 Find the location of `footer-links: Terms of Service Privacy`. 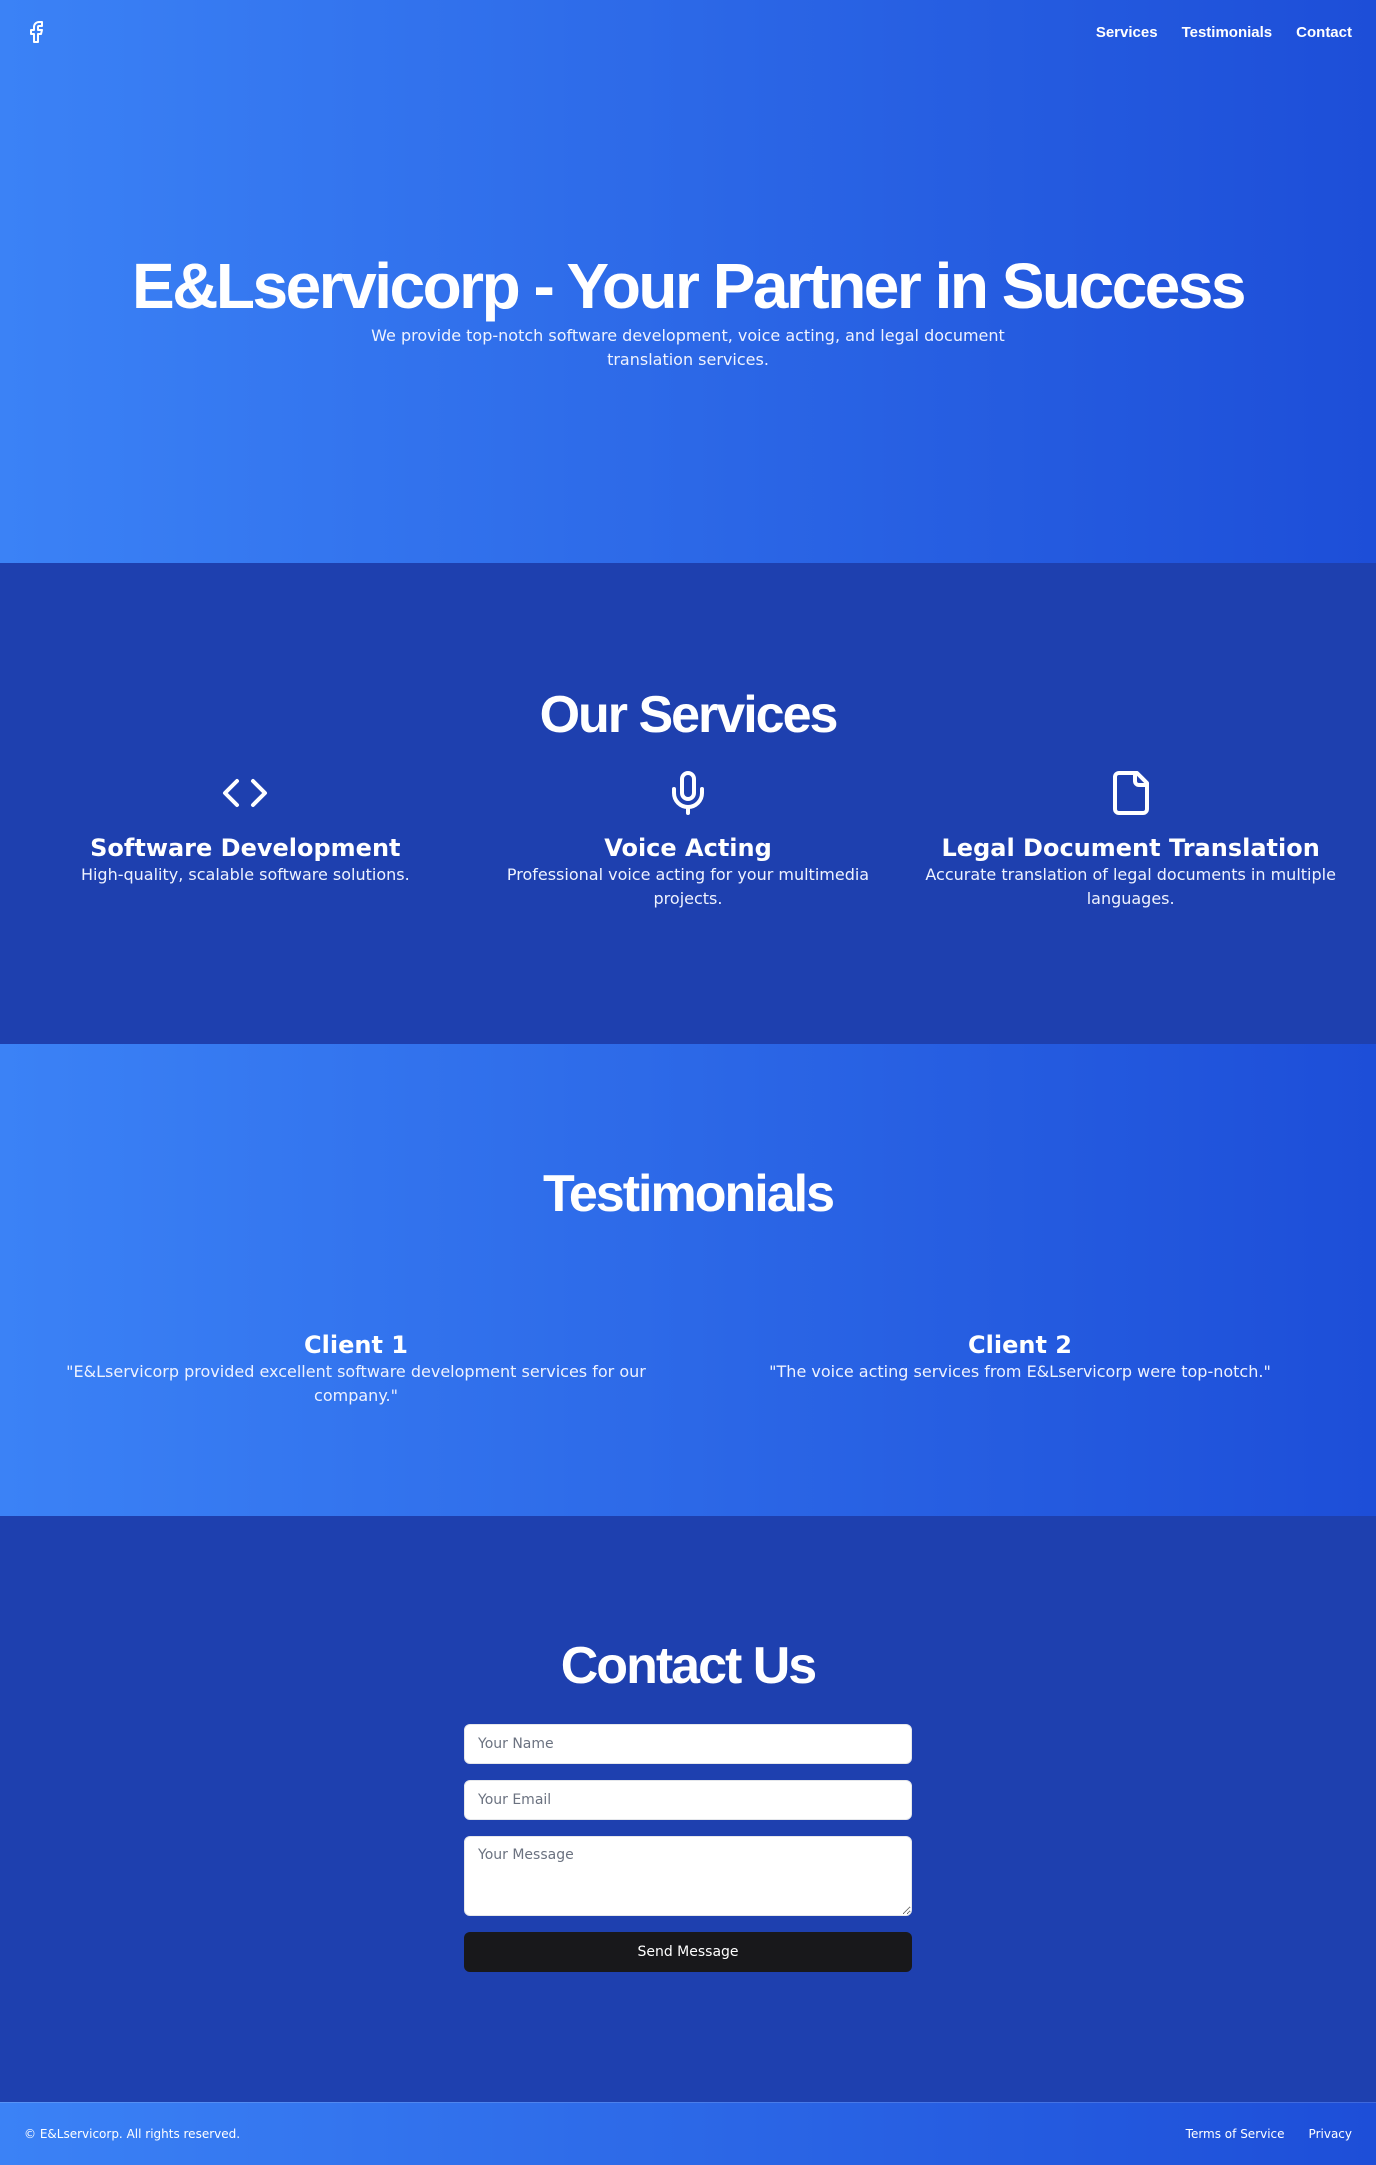

footer-links: Terms of Service Privacy is located at coordinates (1269, 2134).